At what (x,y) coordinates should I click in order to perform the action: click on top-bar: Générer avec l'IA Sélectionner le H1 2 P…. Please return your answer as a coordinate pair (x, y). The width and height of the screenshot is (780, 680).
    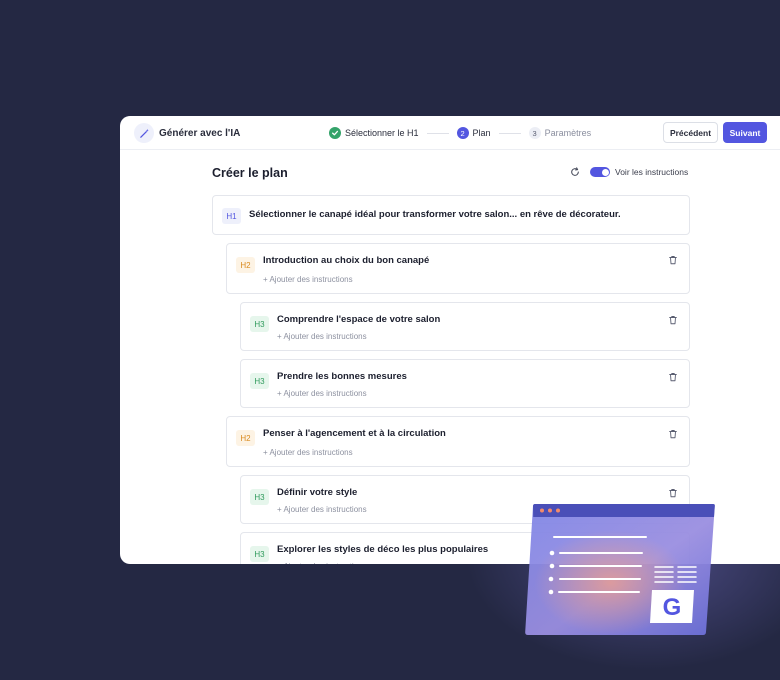
    Looking at the image, I should click on (450, 133).